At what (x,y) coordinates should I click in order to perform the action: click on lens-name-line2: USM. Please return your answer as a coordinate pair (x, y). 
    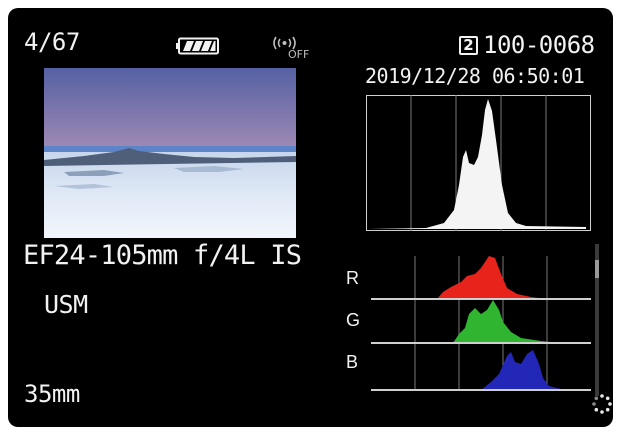
    Looking at the image, I should click on (66, 304).